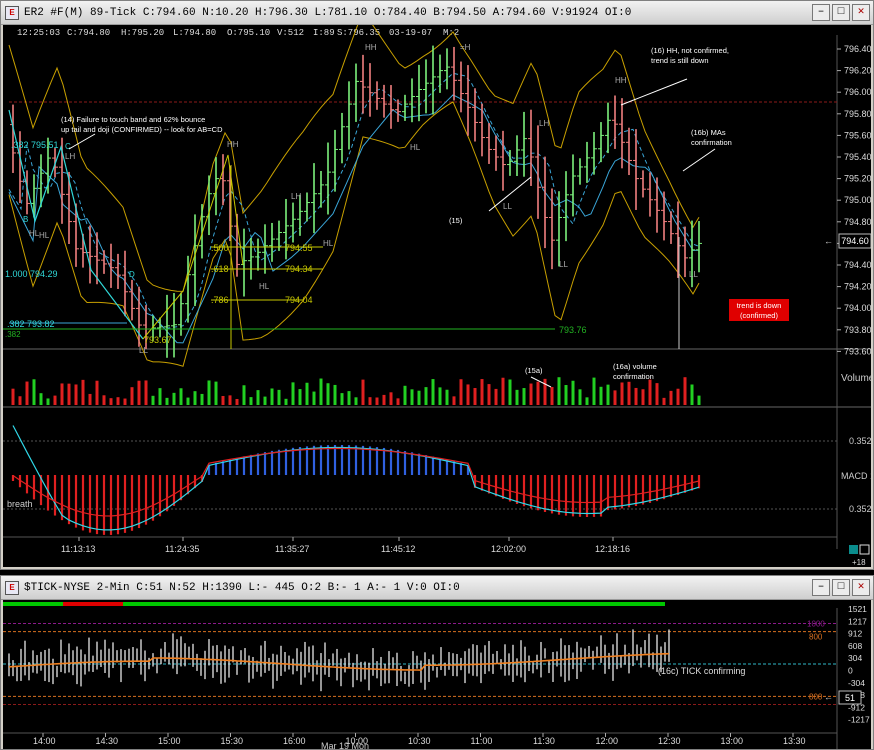 The width and height of the screenshot is (874, 750). What do you see at coordinates (708, 132) in the screenshot?
I see `annotation-16b-line-1: (16b) MAs` at bounding box center [708, 132].